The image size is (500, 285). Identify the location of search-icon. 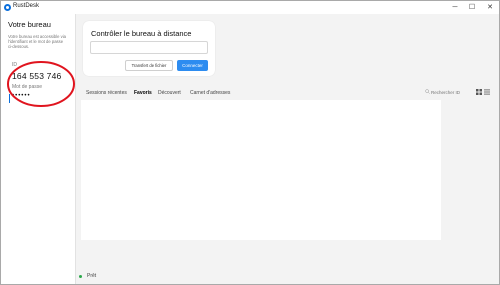
(427, 91).